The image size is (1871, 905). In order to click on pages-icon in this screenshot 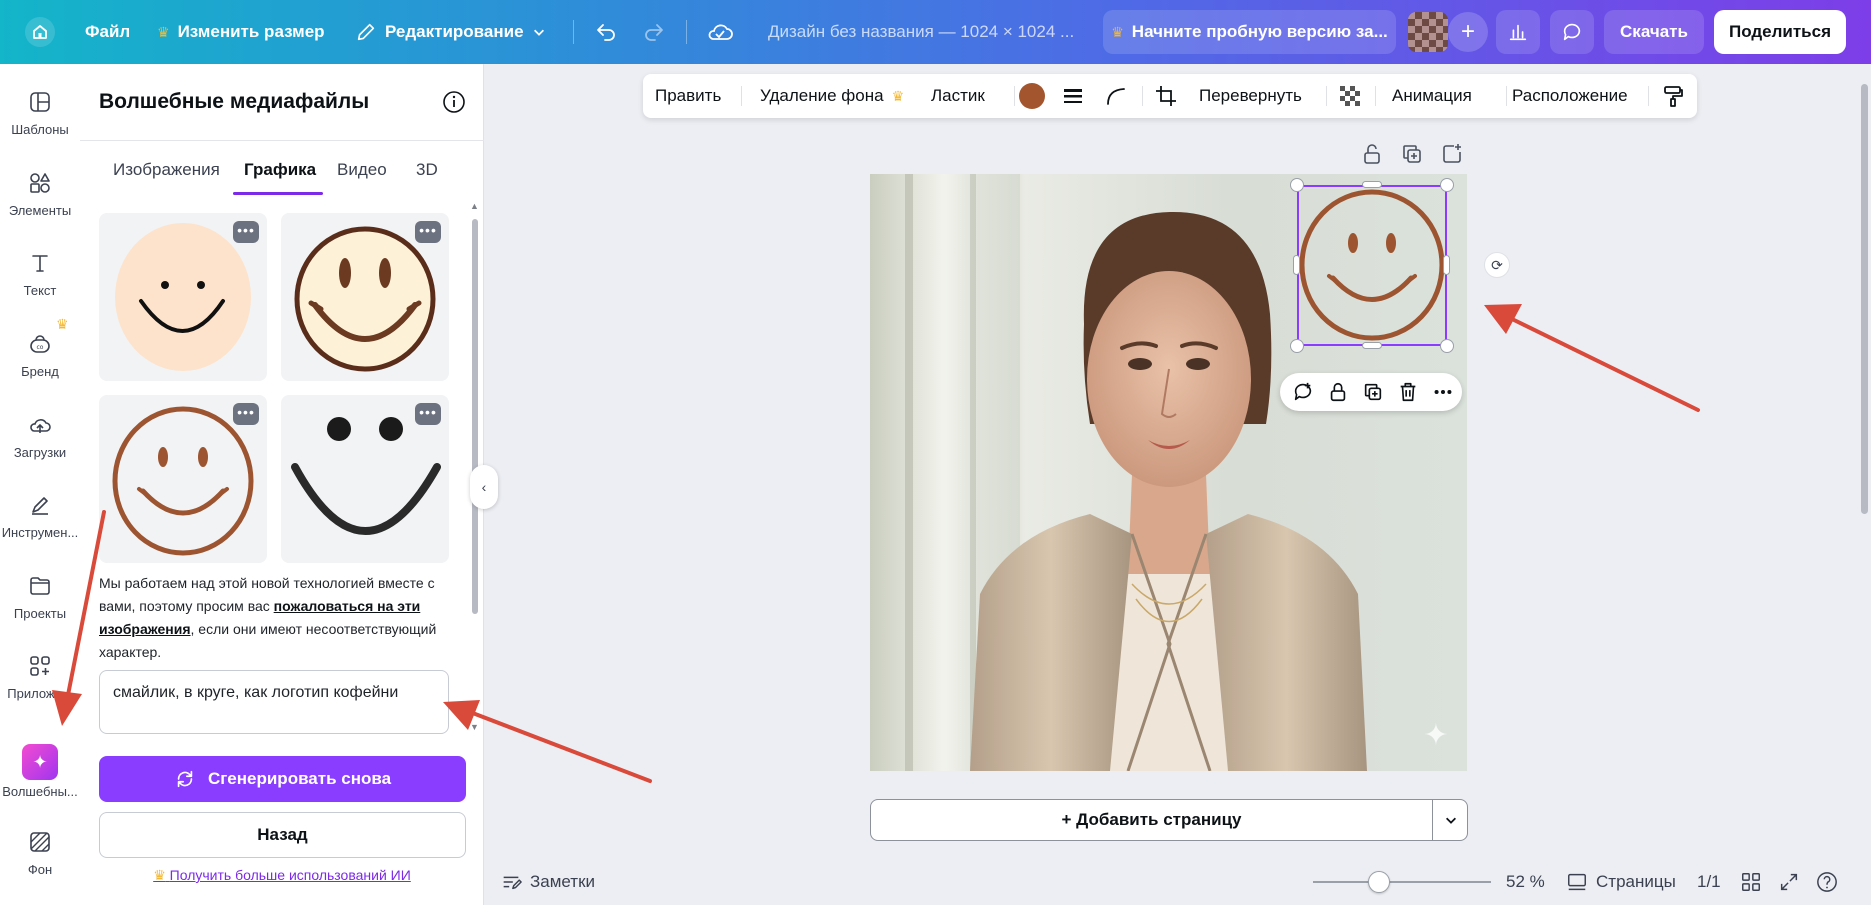, I will do `click(1577, 882)`.